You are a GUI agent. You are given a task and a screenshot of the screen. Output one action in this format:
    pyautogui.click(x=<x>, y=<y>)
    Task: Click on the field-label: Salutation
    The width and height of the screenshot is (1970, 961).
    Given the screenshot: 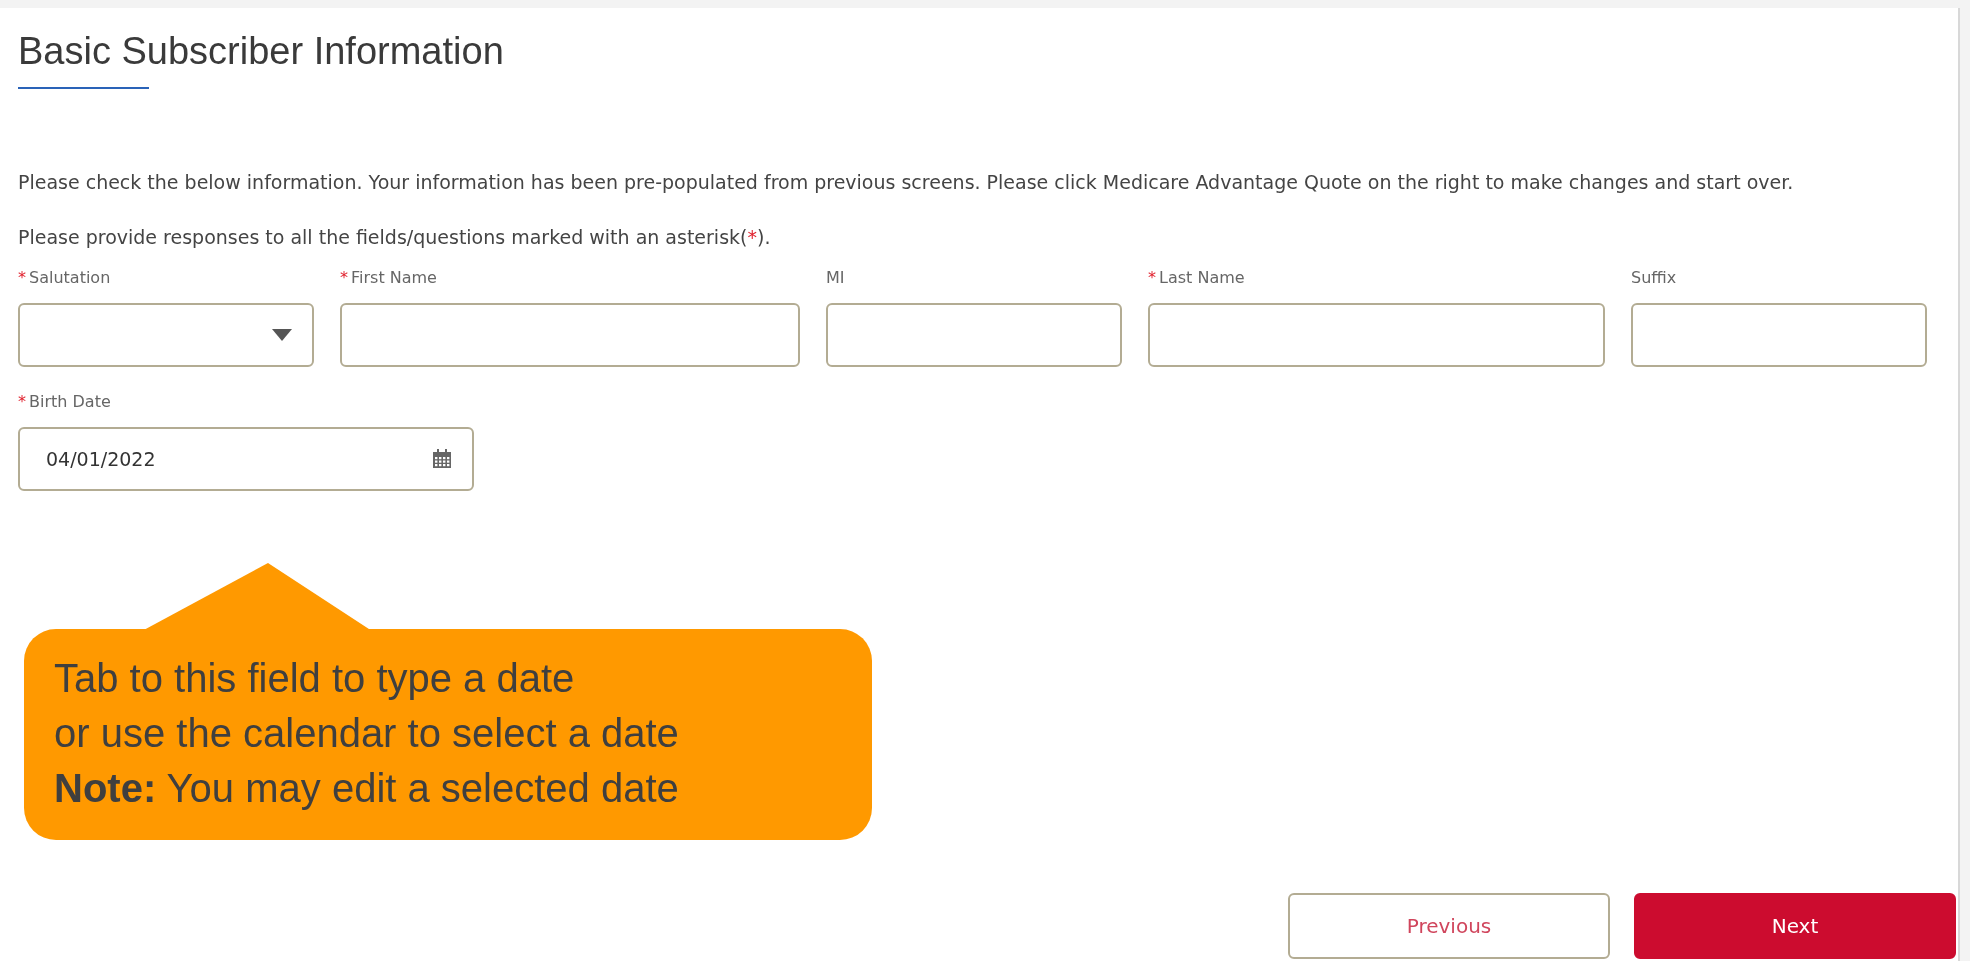 What is the action you would take?
    pyautogui.click(x=70, y=277)
    